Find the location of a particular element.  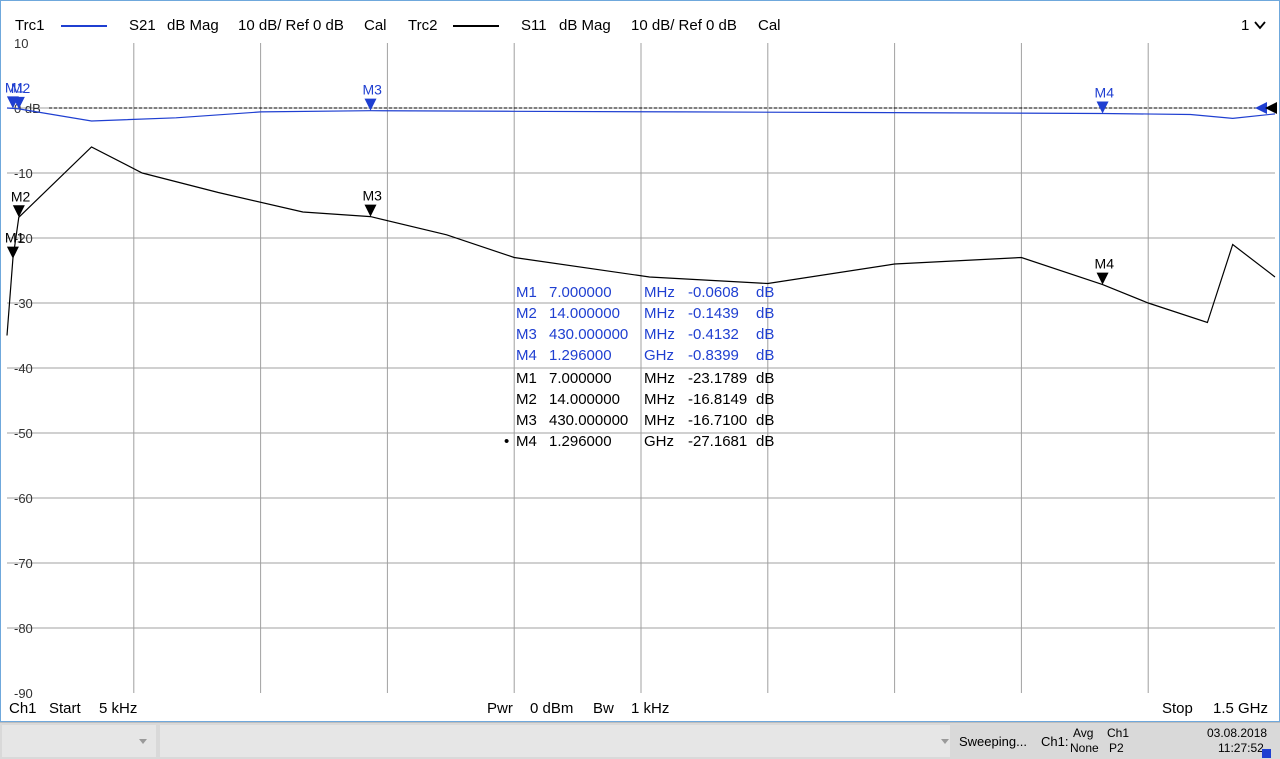

footer-start-value: 5 kHz is located at coordinates (118, 708).